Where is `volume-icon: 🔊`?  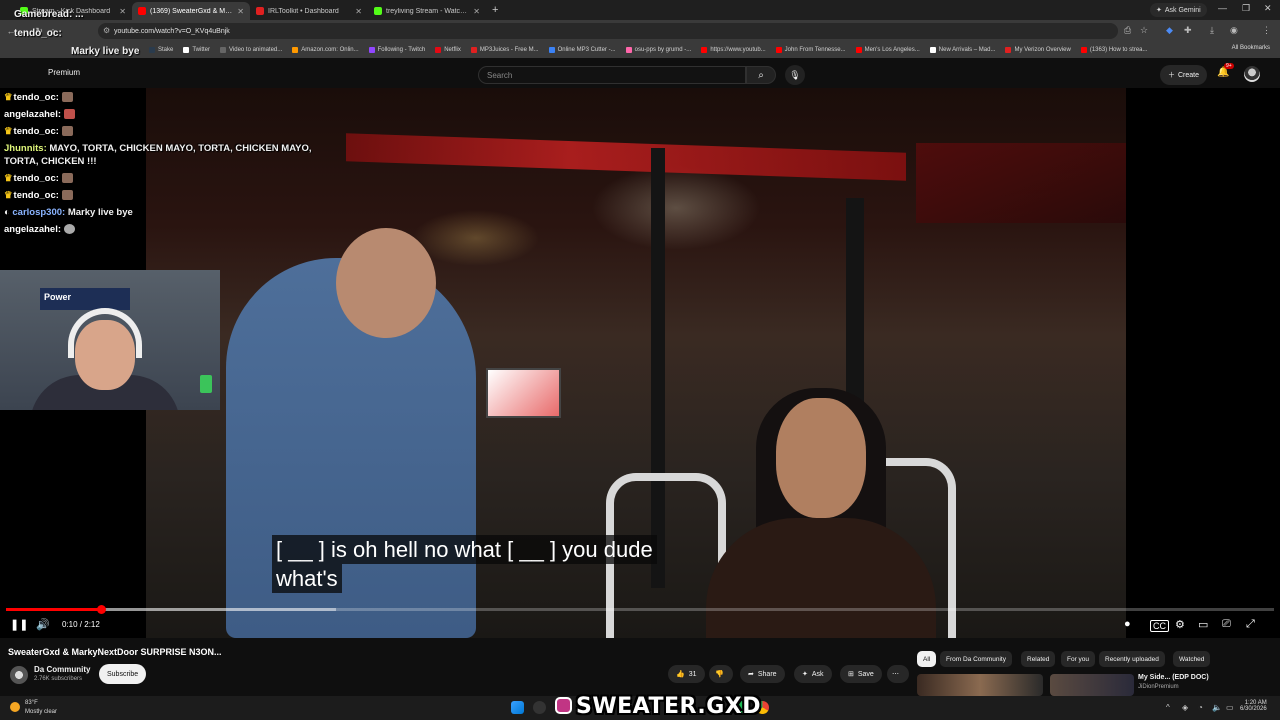 volume-icon: 🔊 is located at coordinates (43, 624).